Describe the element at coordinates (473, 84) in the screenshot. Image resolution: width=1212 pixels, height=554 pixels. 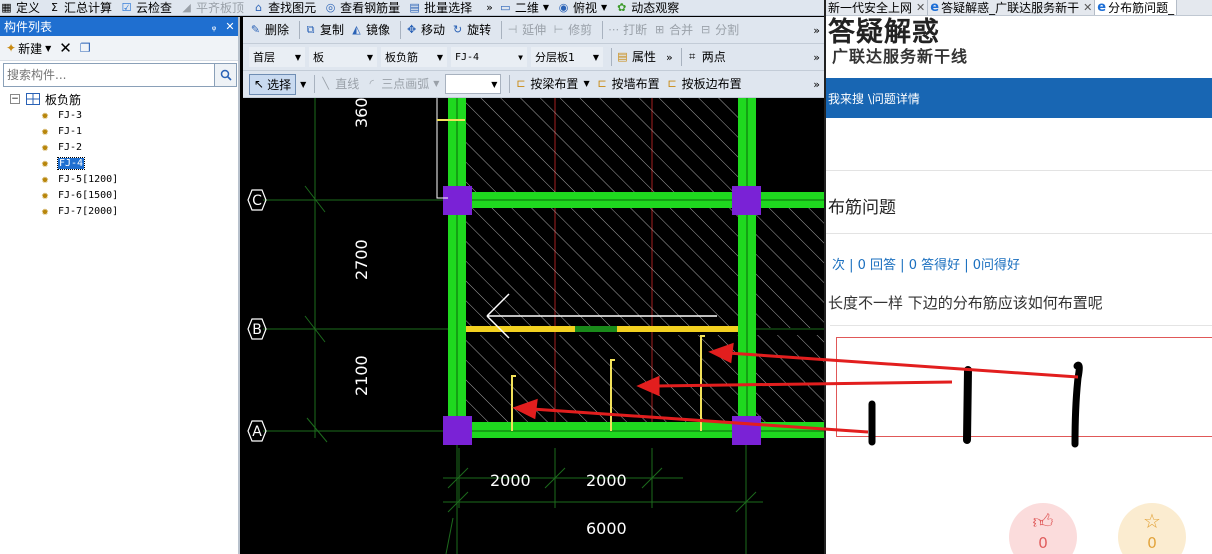
I see `arc-param-select: ▼` at that location.